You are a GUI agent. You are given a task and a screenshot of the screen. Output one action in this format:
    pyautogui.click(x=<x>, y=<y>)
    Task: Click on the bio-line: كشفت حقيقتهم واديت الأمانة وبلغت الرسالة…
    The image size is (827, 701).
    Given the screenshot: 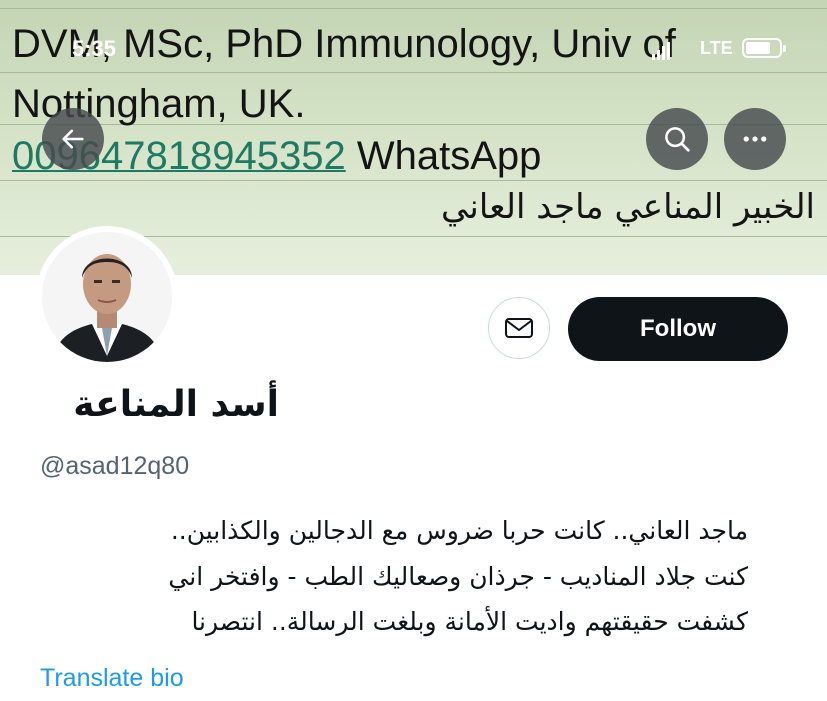 What is the action you would take?
    pyautogui.click(x=469, y=621)
    